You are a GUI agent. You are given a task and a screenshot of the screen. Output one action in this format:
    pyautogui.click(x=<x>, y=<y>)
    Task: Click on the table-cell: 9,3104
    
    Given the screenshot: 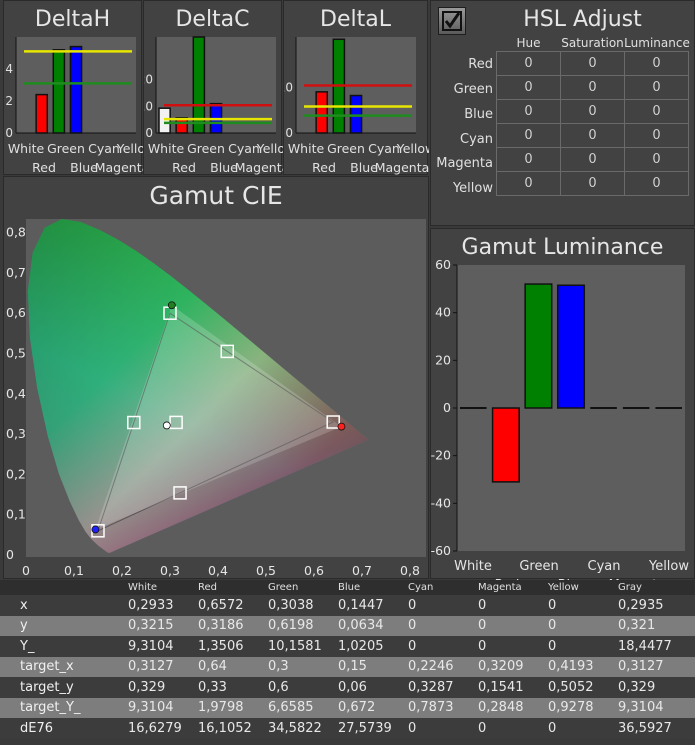 What is the action you would take?
    pyautogui.click(x=159, y=707)
    